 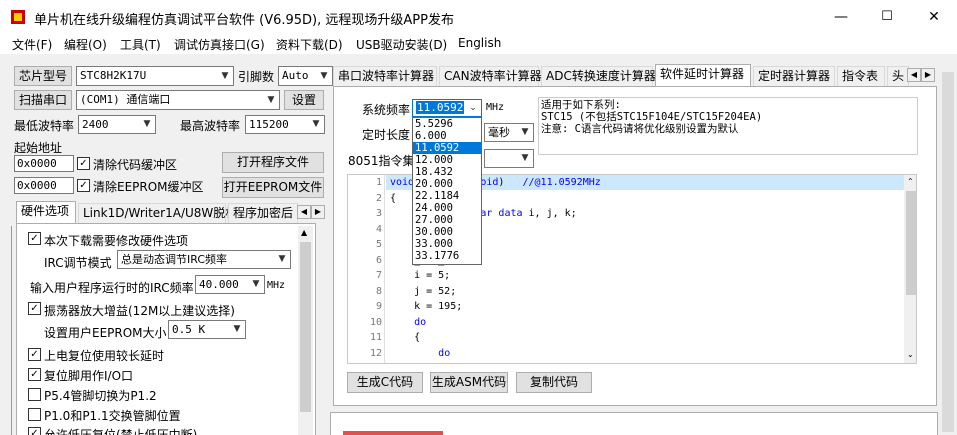 What do you see at coordinates (447, 160) in the screenshot?
I see `freq-option: 12.000` at bounding box center [447, 160].